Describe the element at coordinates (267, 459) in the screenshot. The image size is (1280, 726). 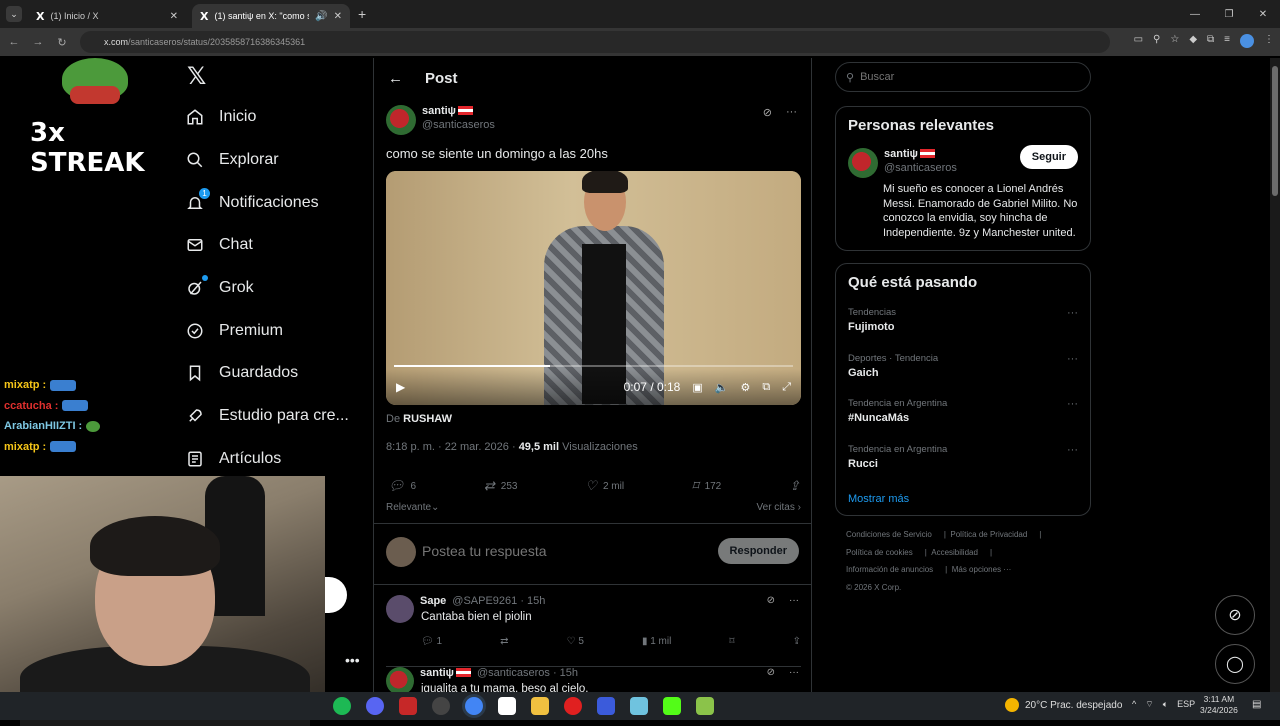
I see `nav-item-articulos: Artículos` at that location.